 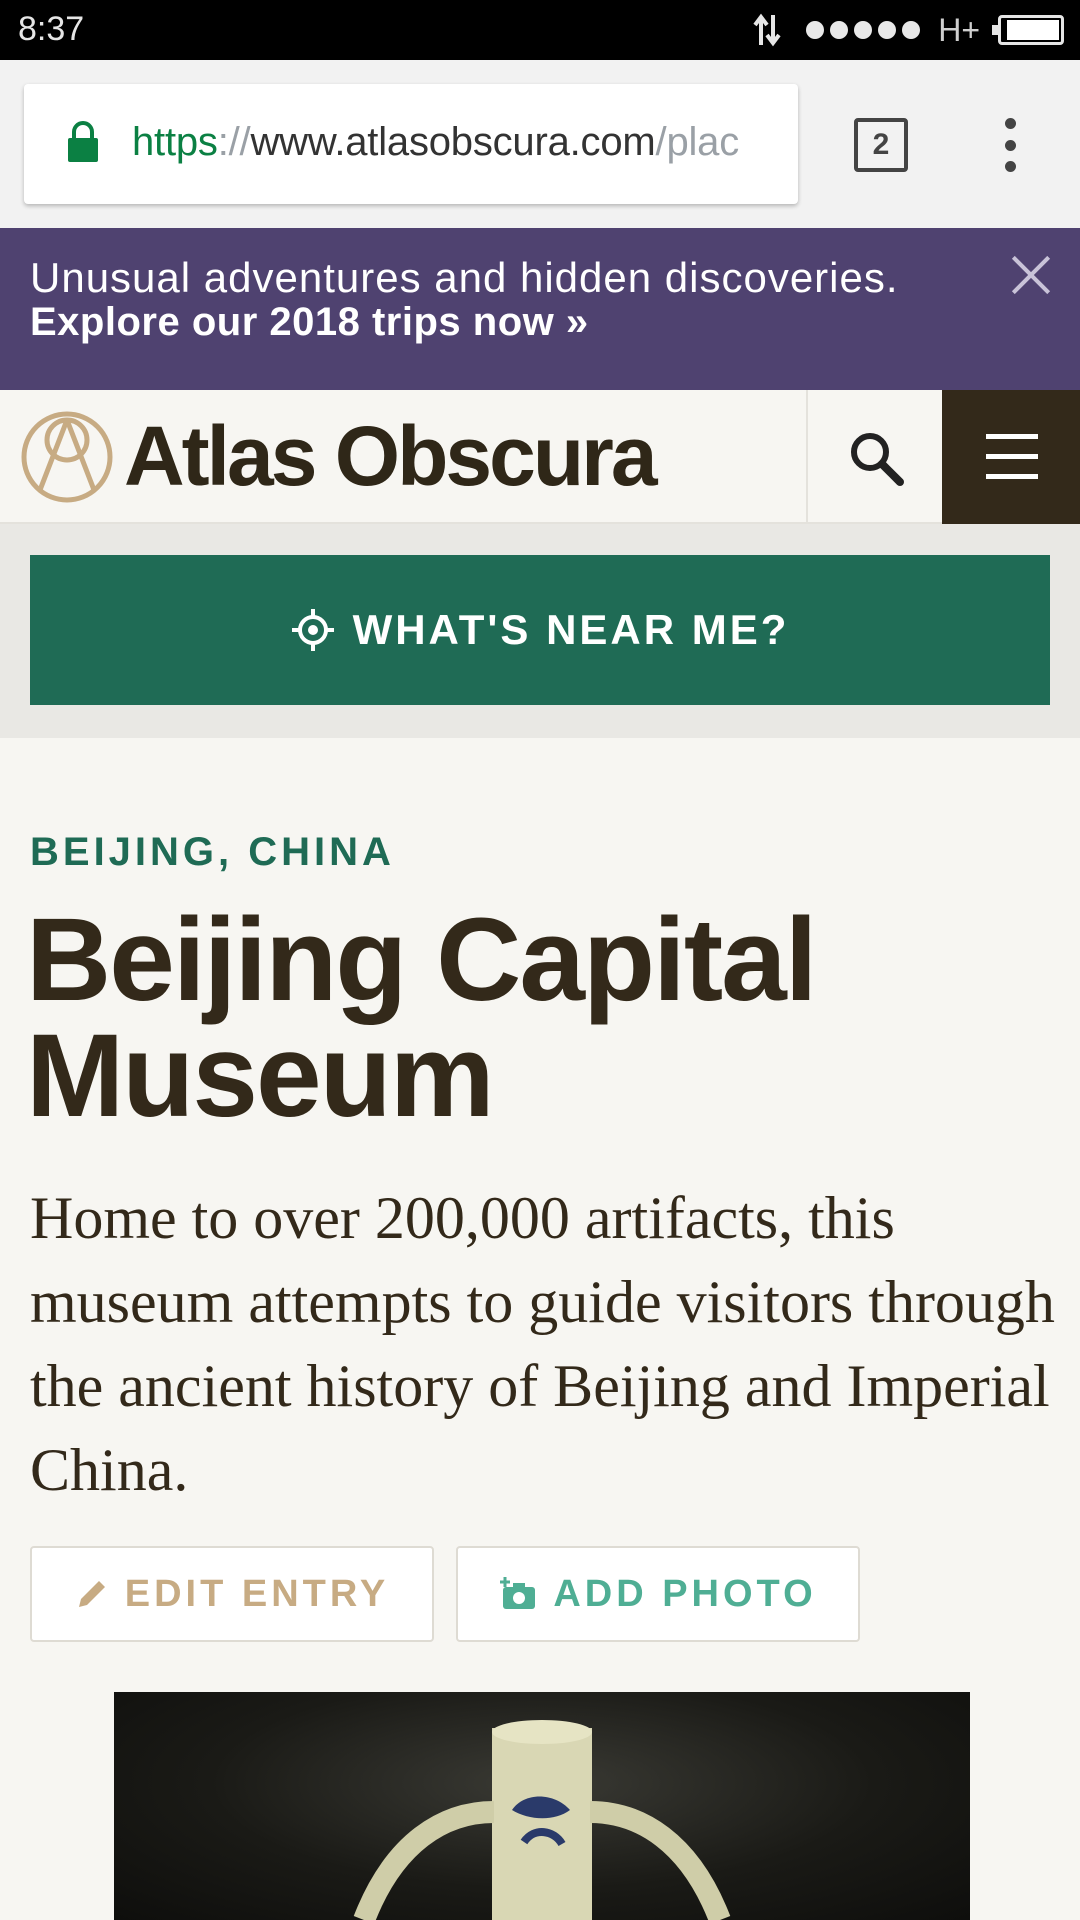 I want to click on edit-entry-button: EDIT ENTRY, so click(x=232, y=1594).